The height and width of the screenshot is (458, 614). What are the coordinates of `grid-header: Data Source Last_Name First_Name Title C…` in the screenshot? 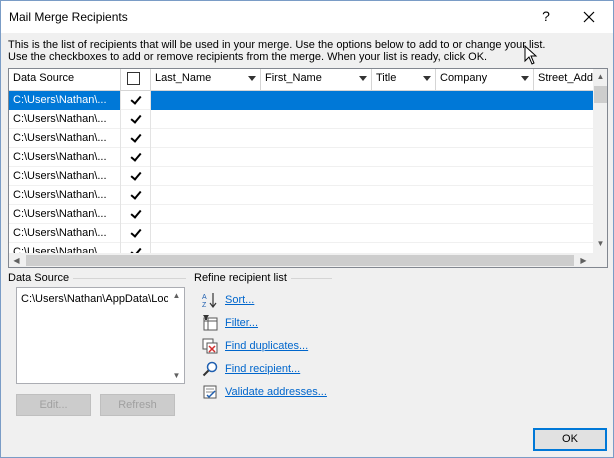 It's located at (301, 80).